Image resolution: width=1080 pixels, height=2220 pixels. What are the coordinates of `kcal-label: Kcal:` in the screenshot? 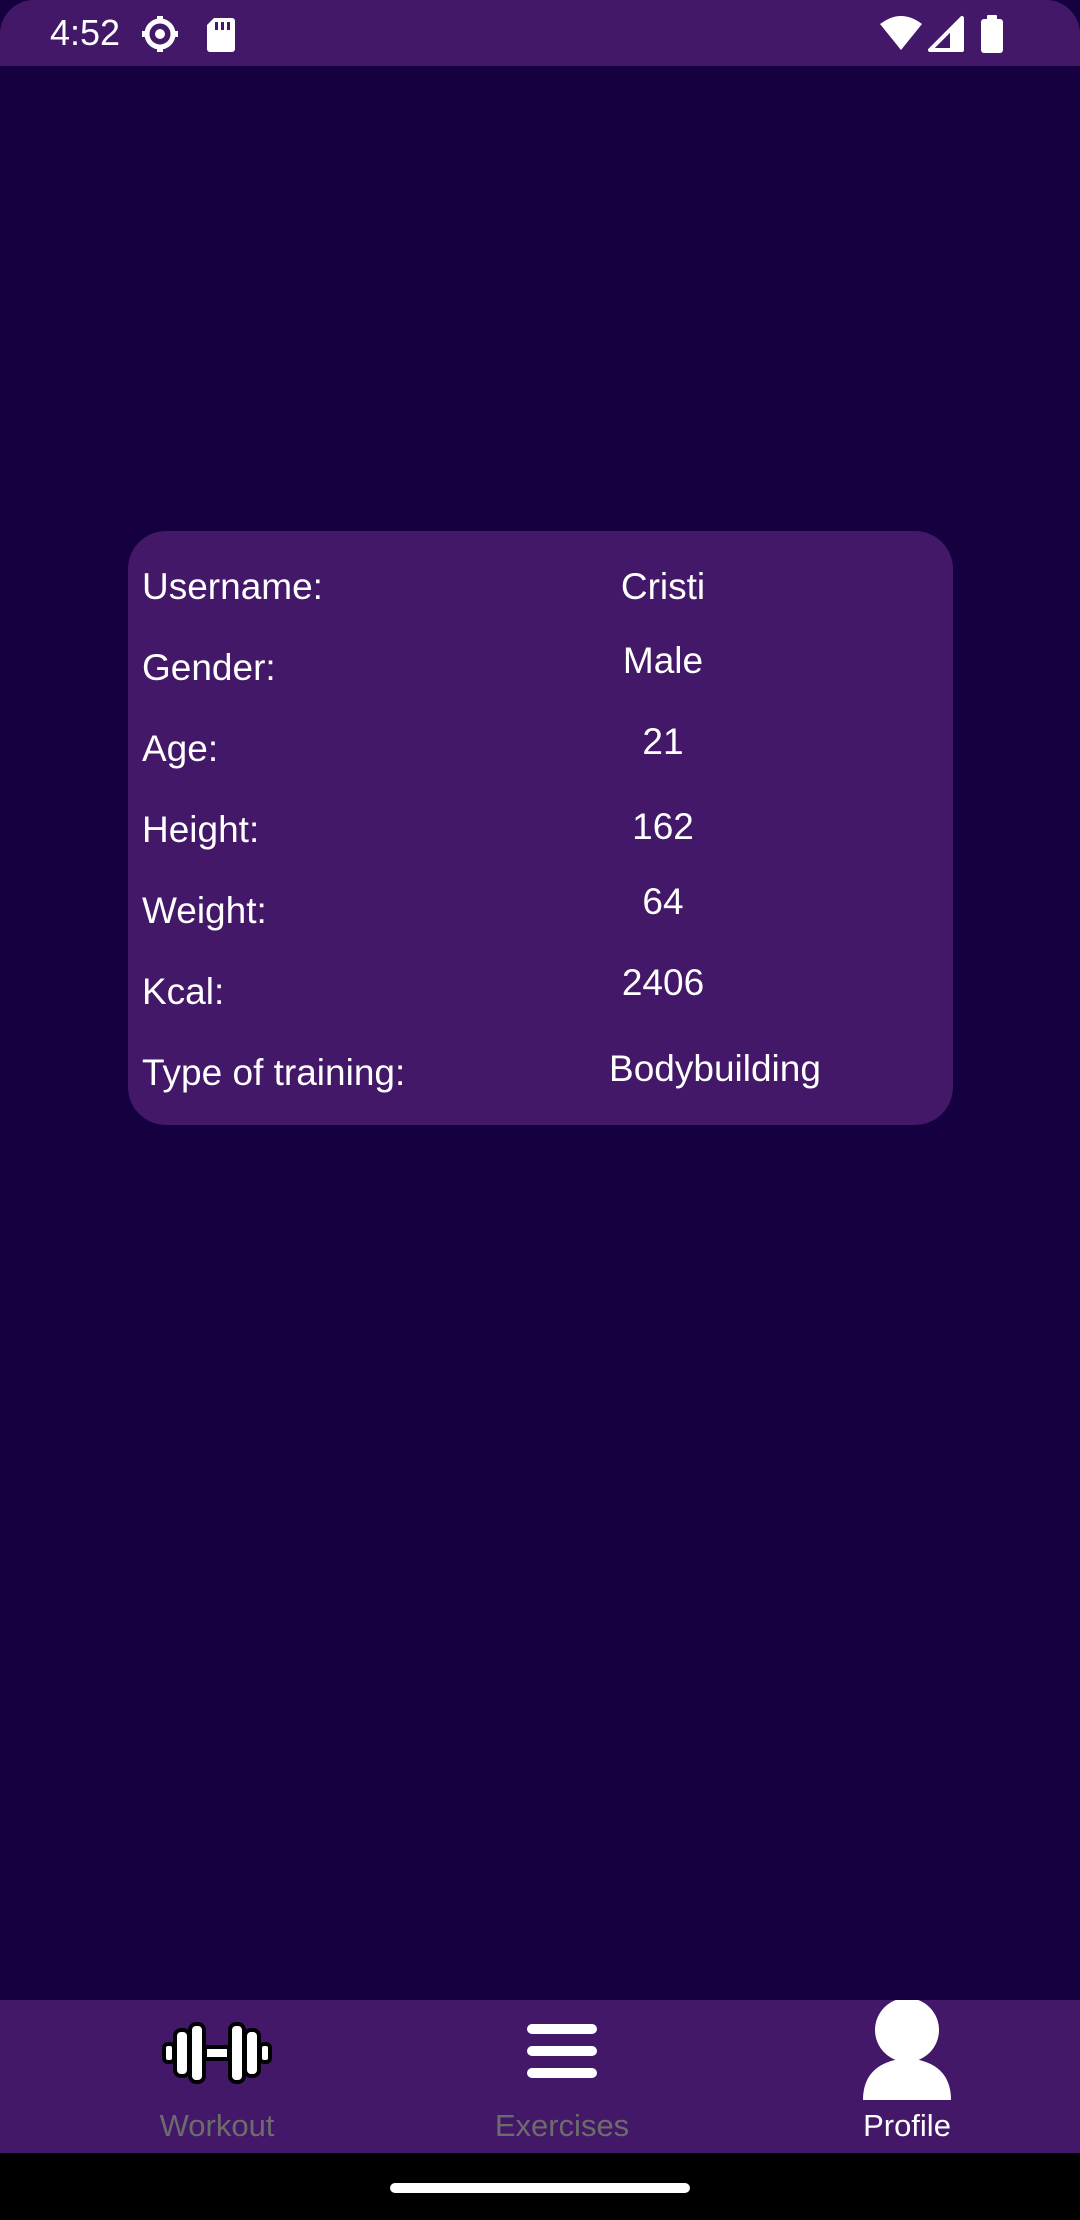 It's located at (183, 991).